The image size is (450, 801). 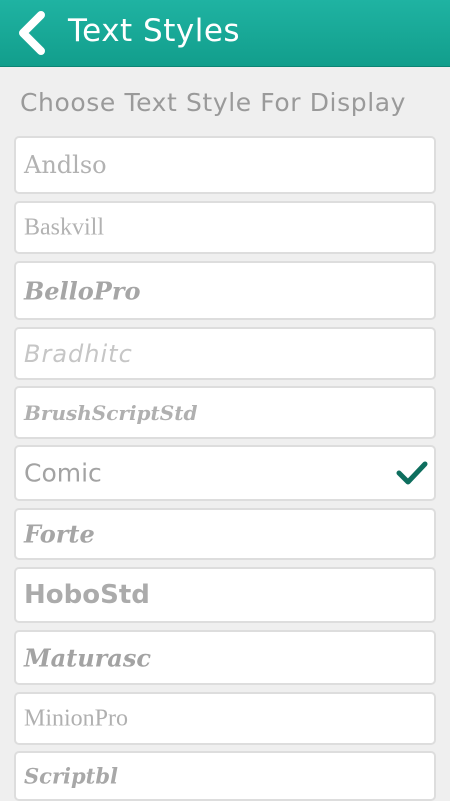 What do you see at coordinates (225, 165) in the screenshot?
I see `text-style-item-andlso: Andlso` at bounding box center [225, 165].